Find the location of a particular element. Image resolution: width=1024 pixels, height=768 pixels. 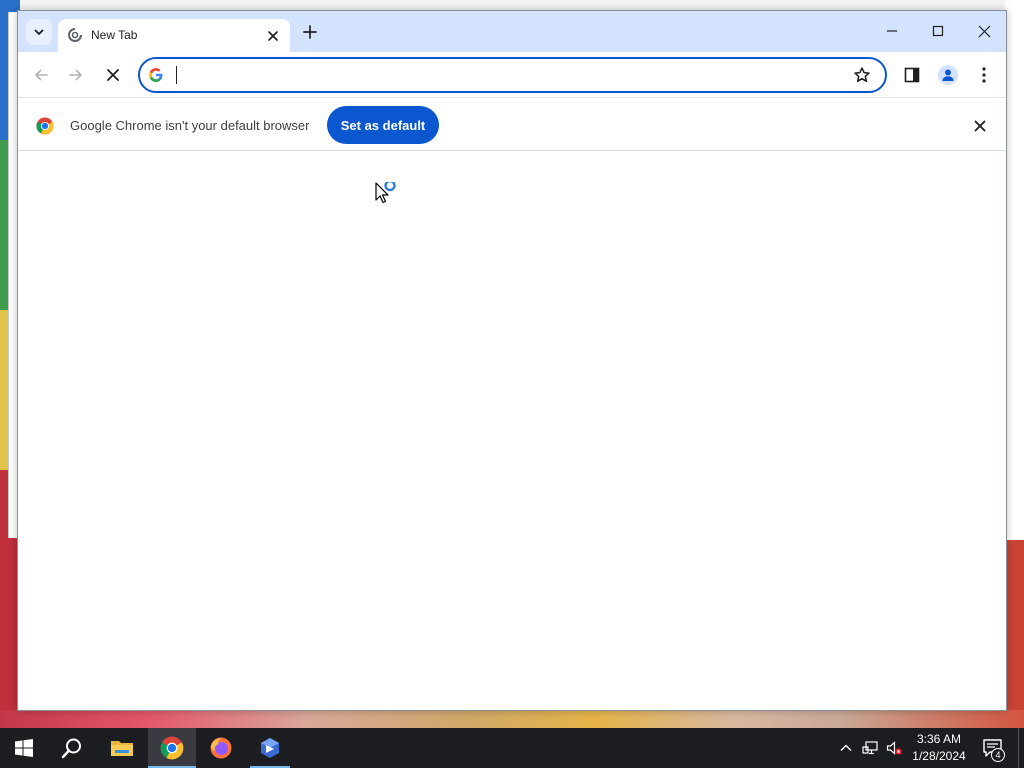

close-tab-icon is located at coordinates (273, 36).